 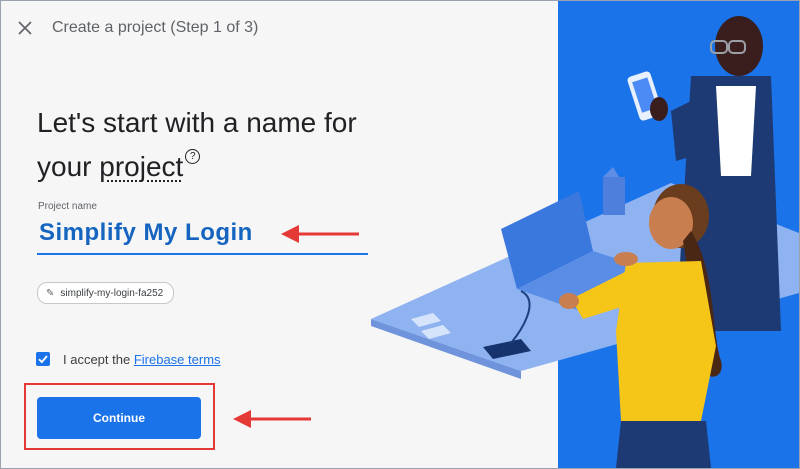 I want to click on arrow-annotation-name, so click(x=320, y=234).